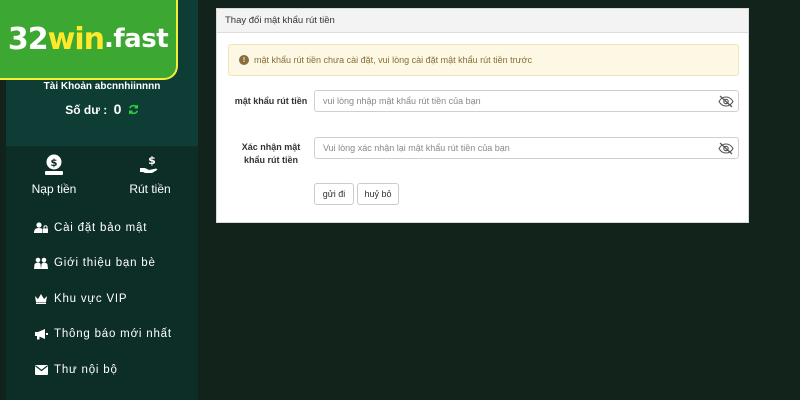 This screenshot has height=400, width=800. What do you see at coordinates (41, 228) in the screenshot?
I see `user-lock-icon` at bounding box center [41, 228].